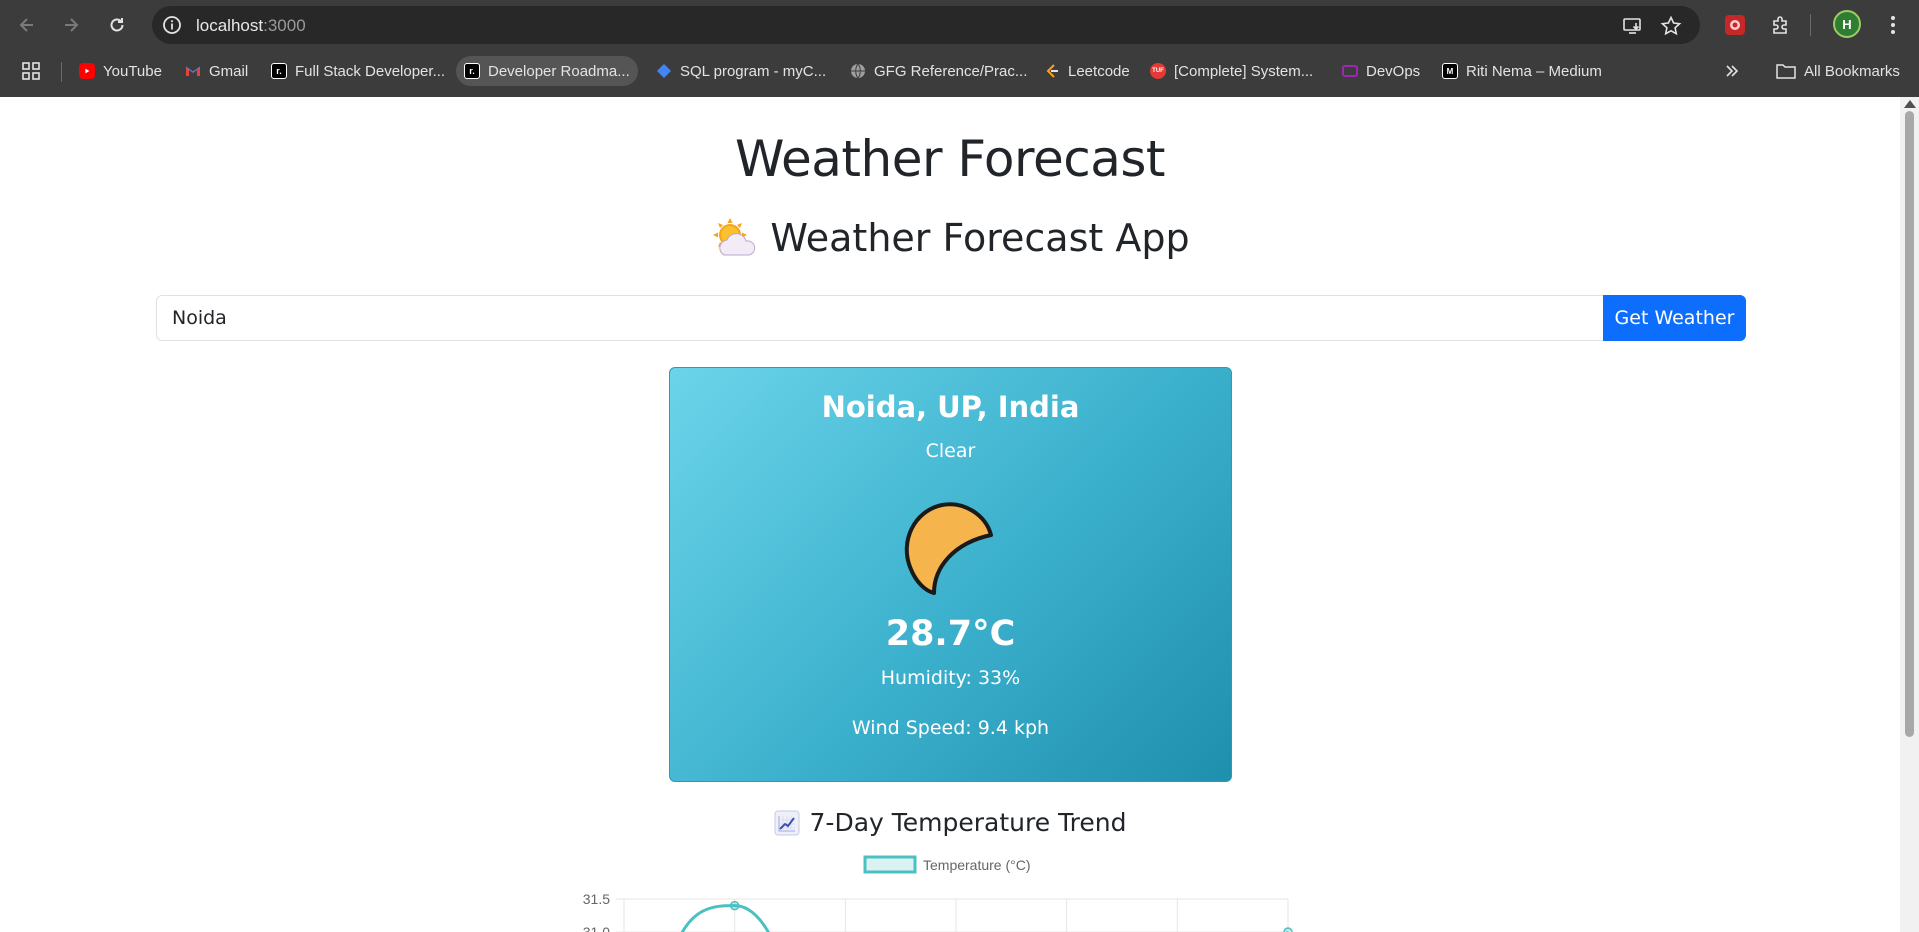 This screenshot has height=932, width=1919. Describe the element at coordinates (87, 71) in the screenshot. I see `youtube-icon` at that location.